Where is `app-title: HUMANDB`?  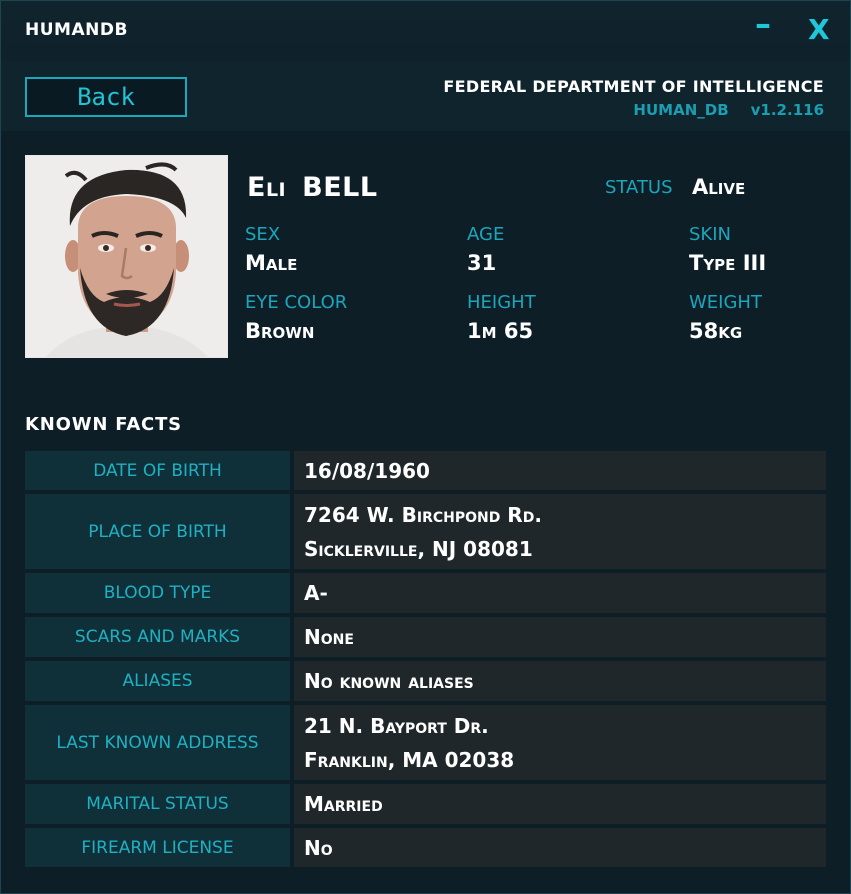 app-title: HUMANDB is located at coordinates (76, 30).